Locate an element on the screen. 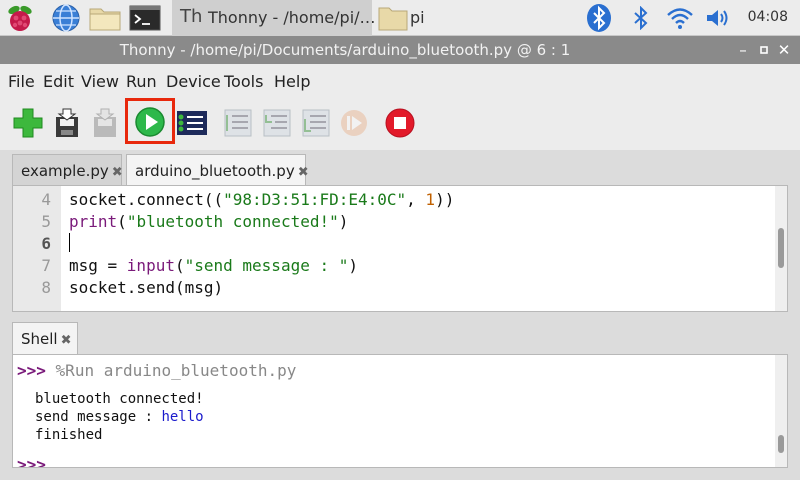 This screenshot has width=800, height=480. tab-example-py: example.py ✖ is located at coordinates (67, 169).